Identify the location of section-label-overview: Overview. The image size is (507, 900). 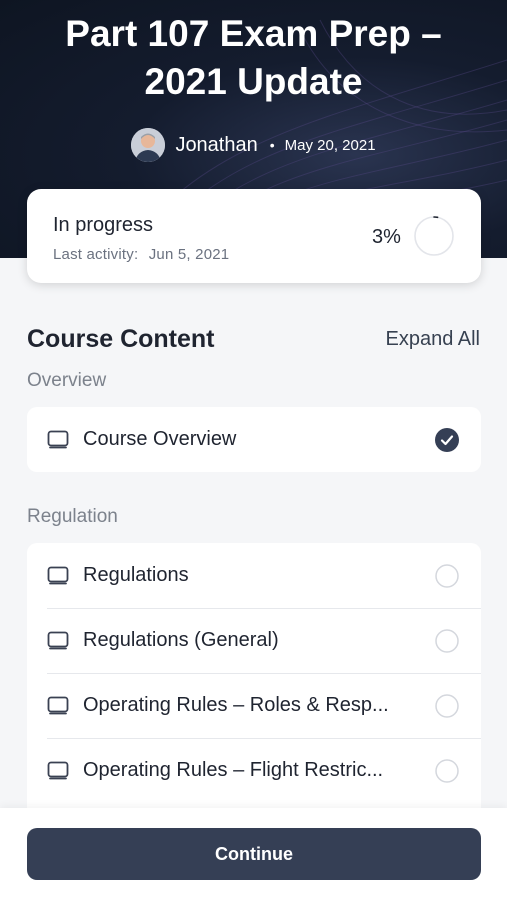
(67, 380).